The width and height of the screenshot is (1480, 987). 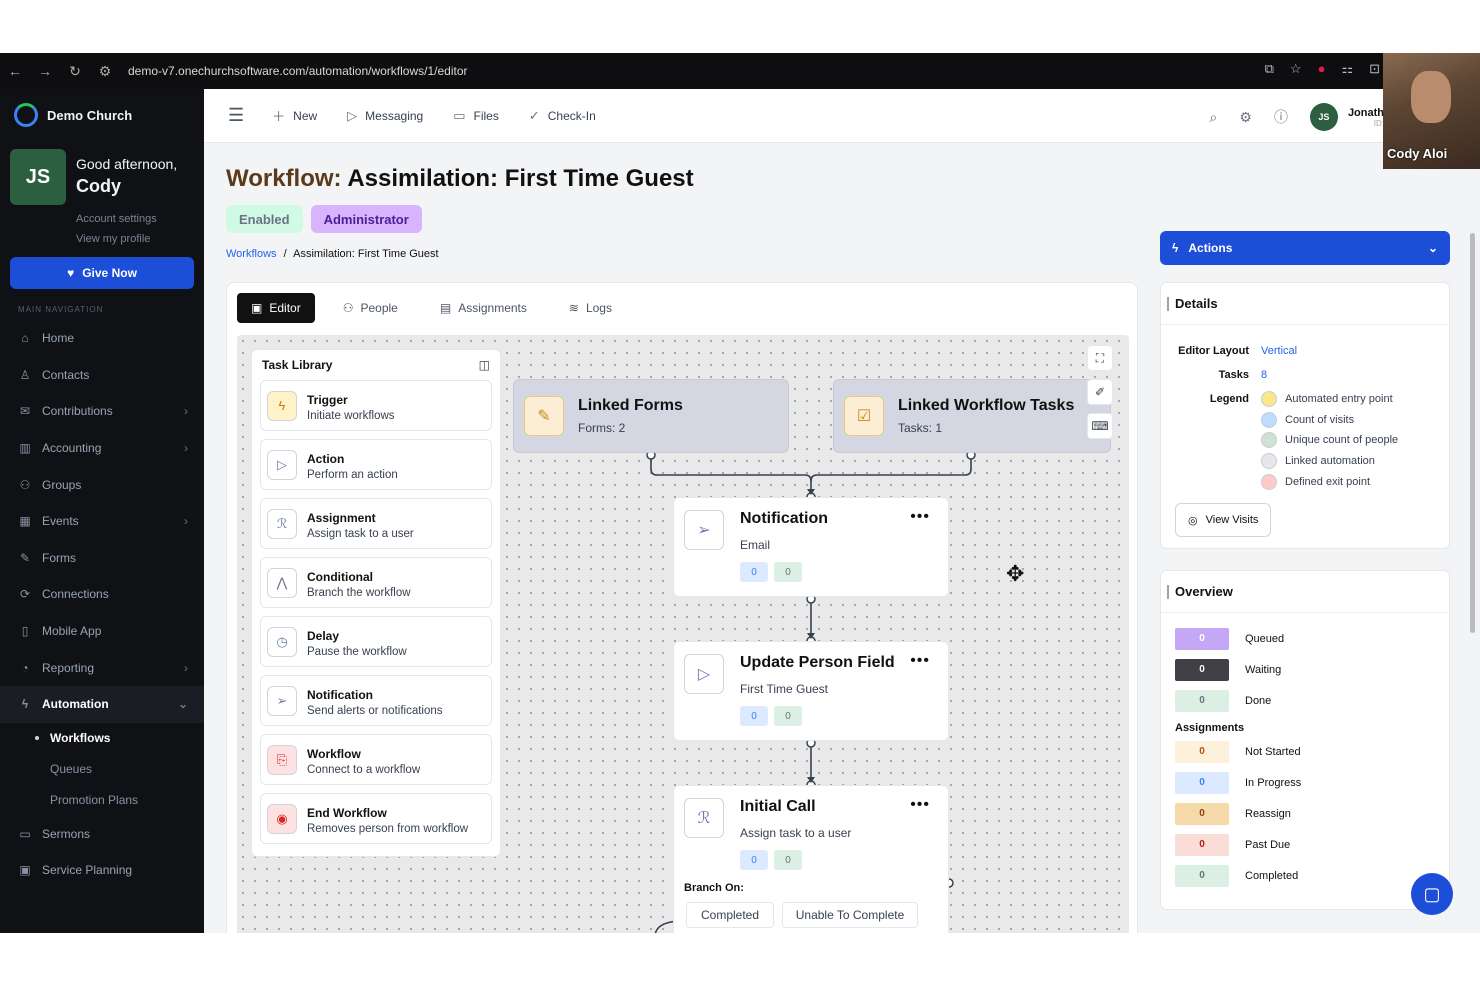 What do you see at coordinates (102, 594) in the screenshot?
I see `sidebar-item-connections: ⟳ Connections` at bounding box center [102, 594].